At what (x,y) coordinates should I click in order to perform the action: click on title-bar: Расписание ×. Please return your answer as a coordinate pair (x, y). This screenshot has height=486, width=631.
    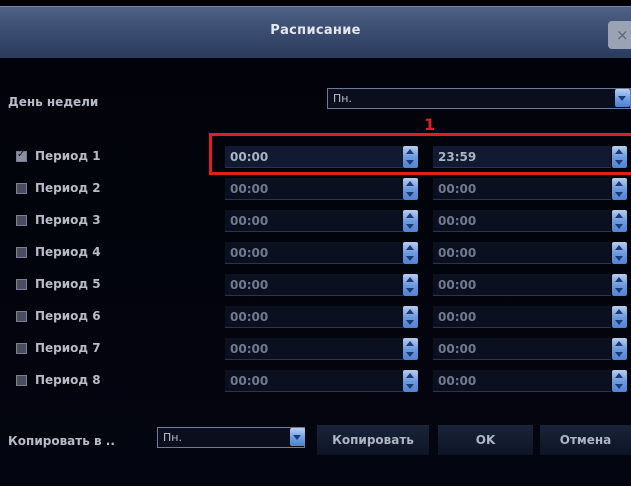
    Looking at the image, I should click on (315, 32).